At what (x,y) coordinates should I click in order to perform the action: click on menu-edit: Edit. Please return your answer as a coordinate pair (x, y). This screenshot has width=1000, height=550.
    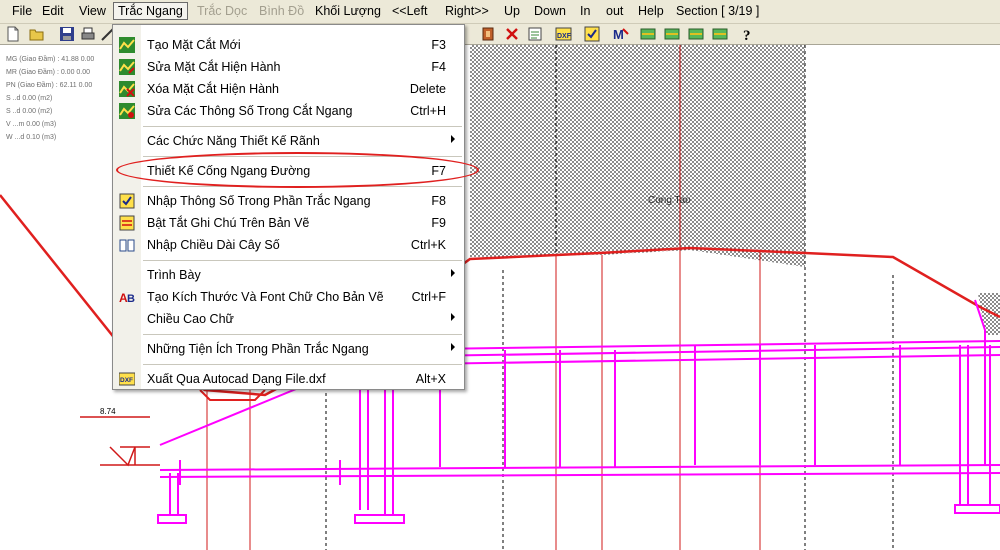
    Looking at the image, I should click on (53, 11).